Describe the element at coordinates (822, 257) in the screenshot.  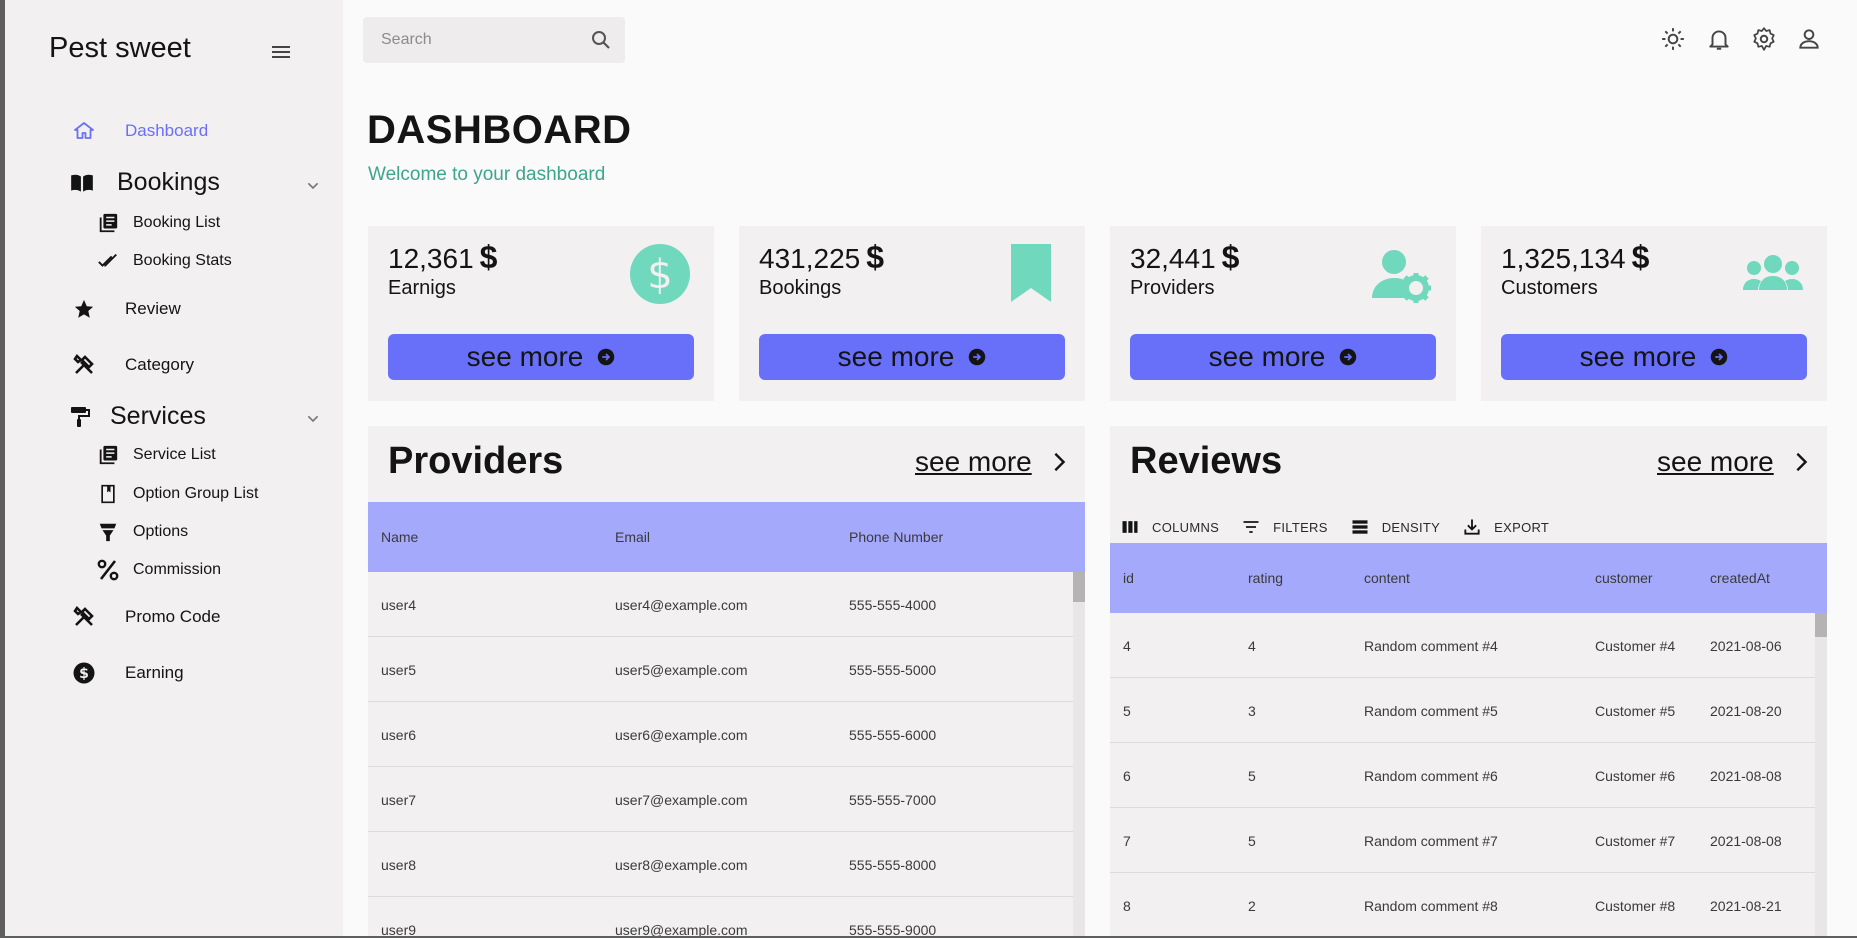
I see `stat-value: 431,225 $` at that location.